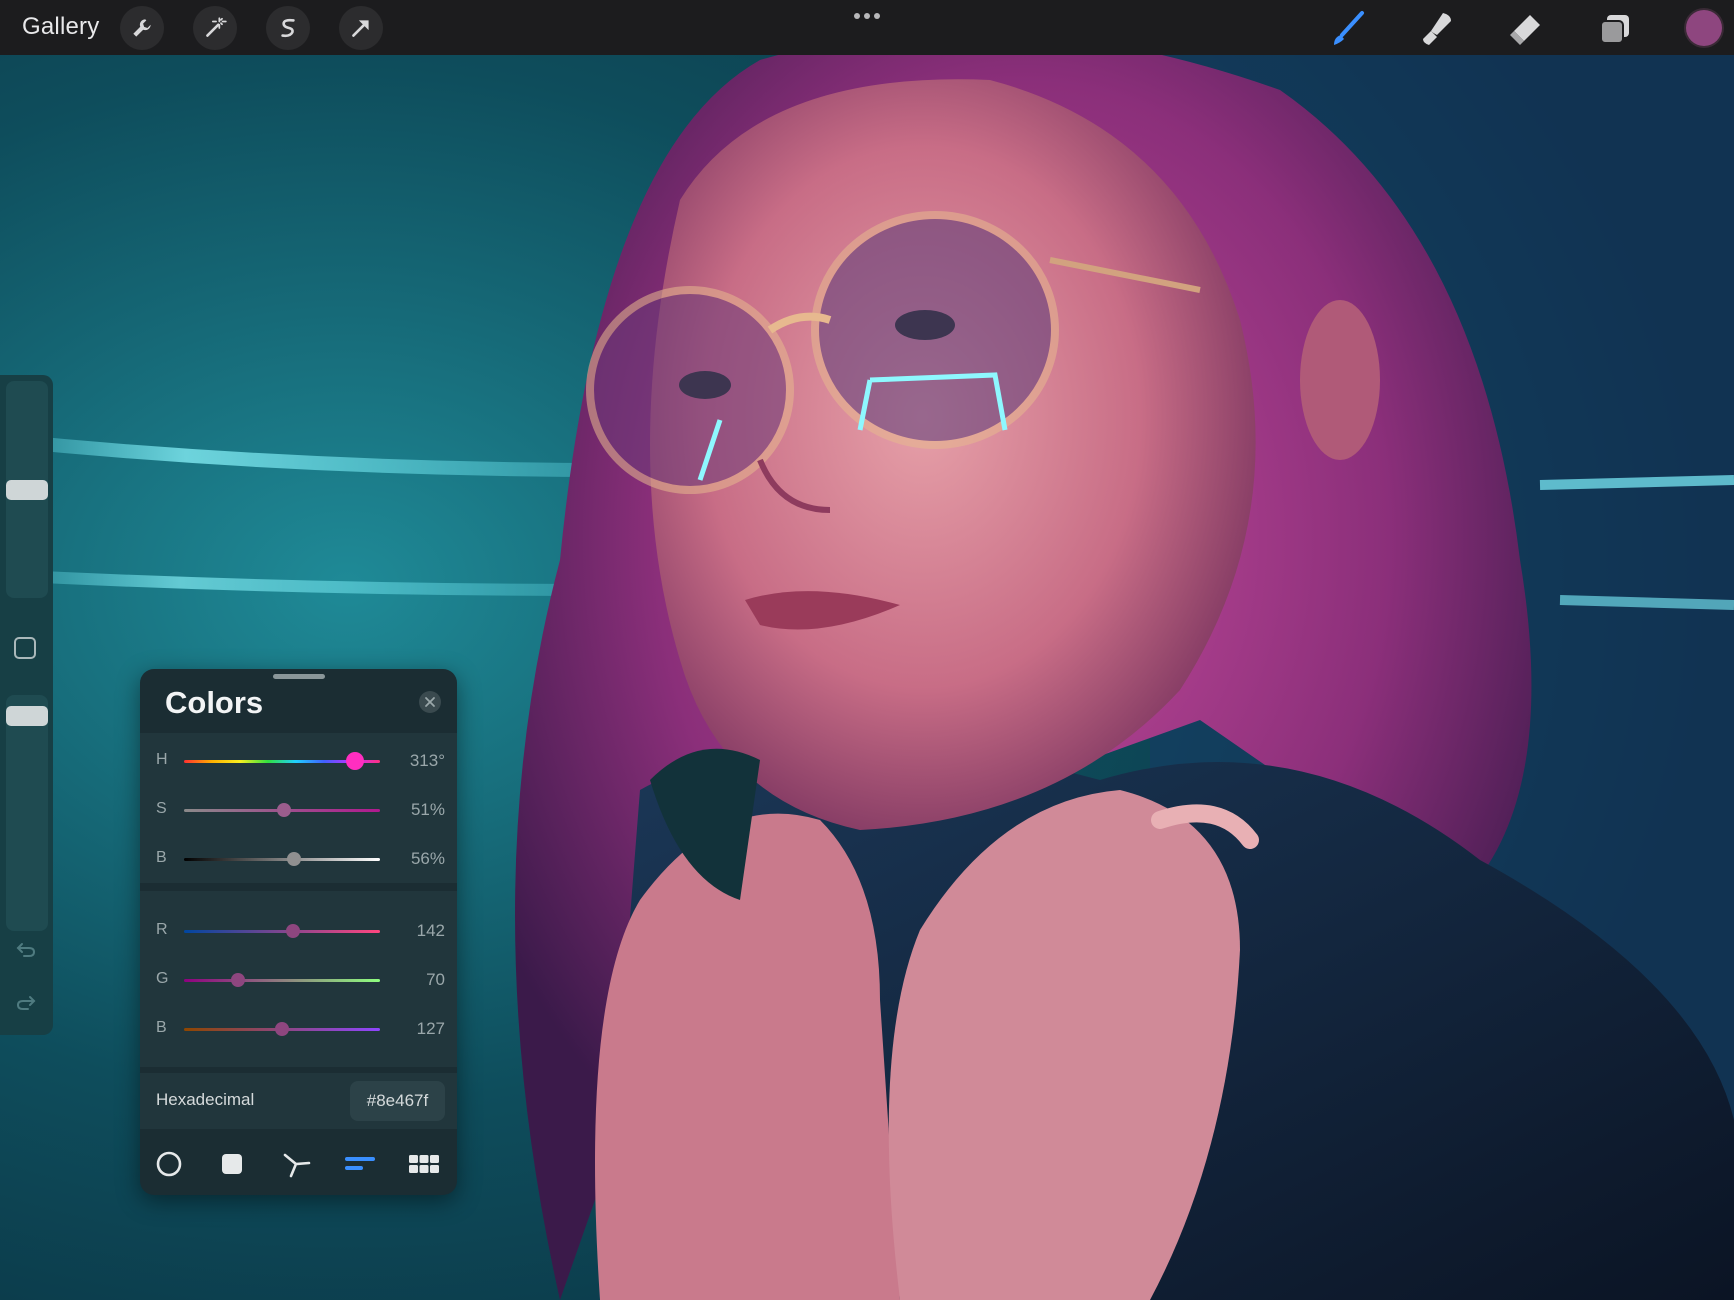 Image resolution: width=1734 pixels, height=1300 pixels. Describe the element at coordinates (430, 930) in the screenshot. I see `red-value: 142` at that location.